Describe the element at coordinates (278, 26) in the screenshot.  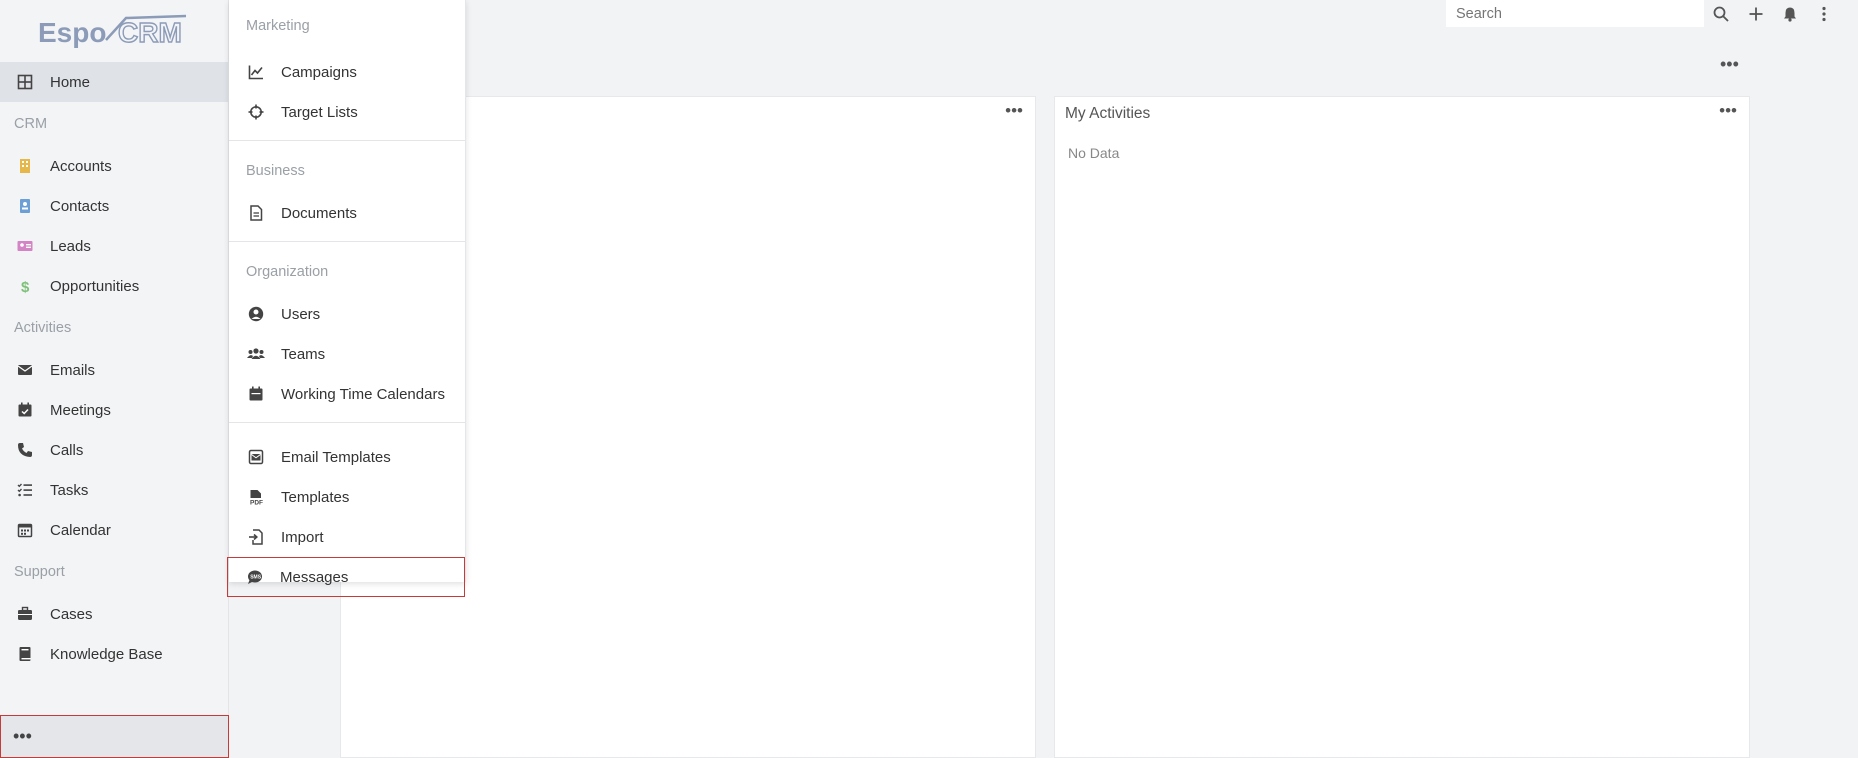
I see `dropdown-group-marketing: Marketing` at that location.